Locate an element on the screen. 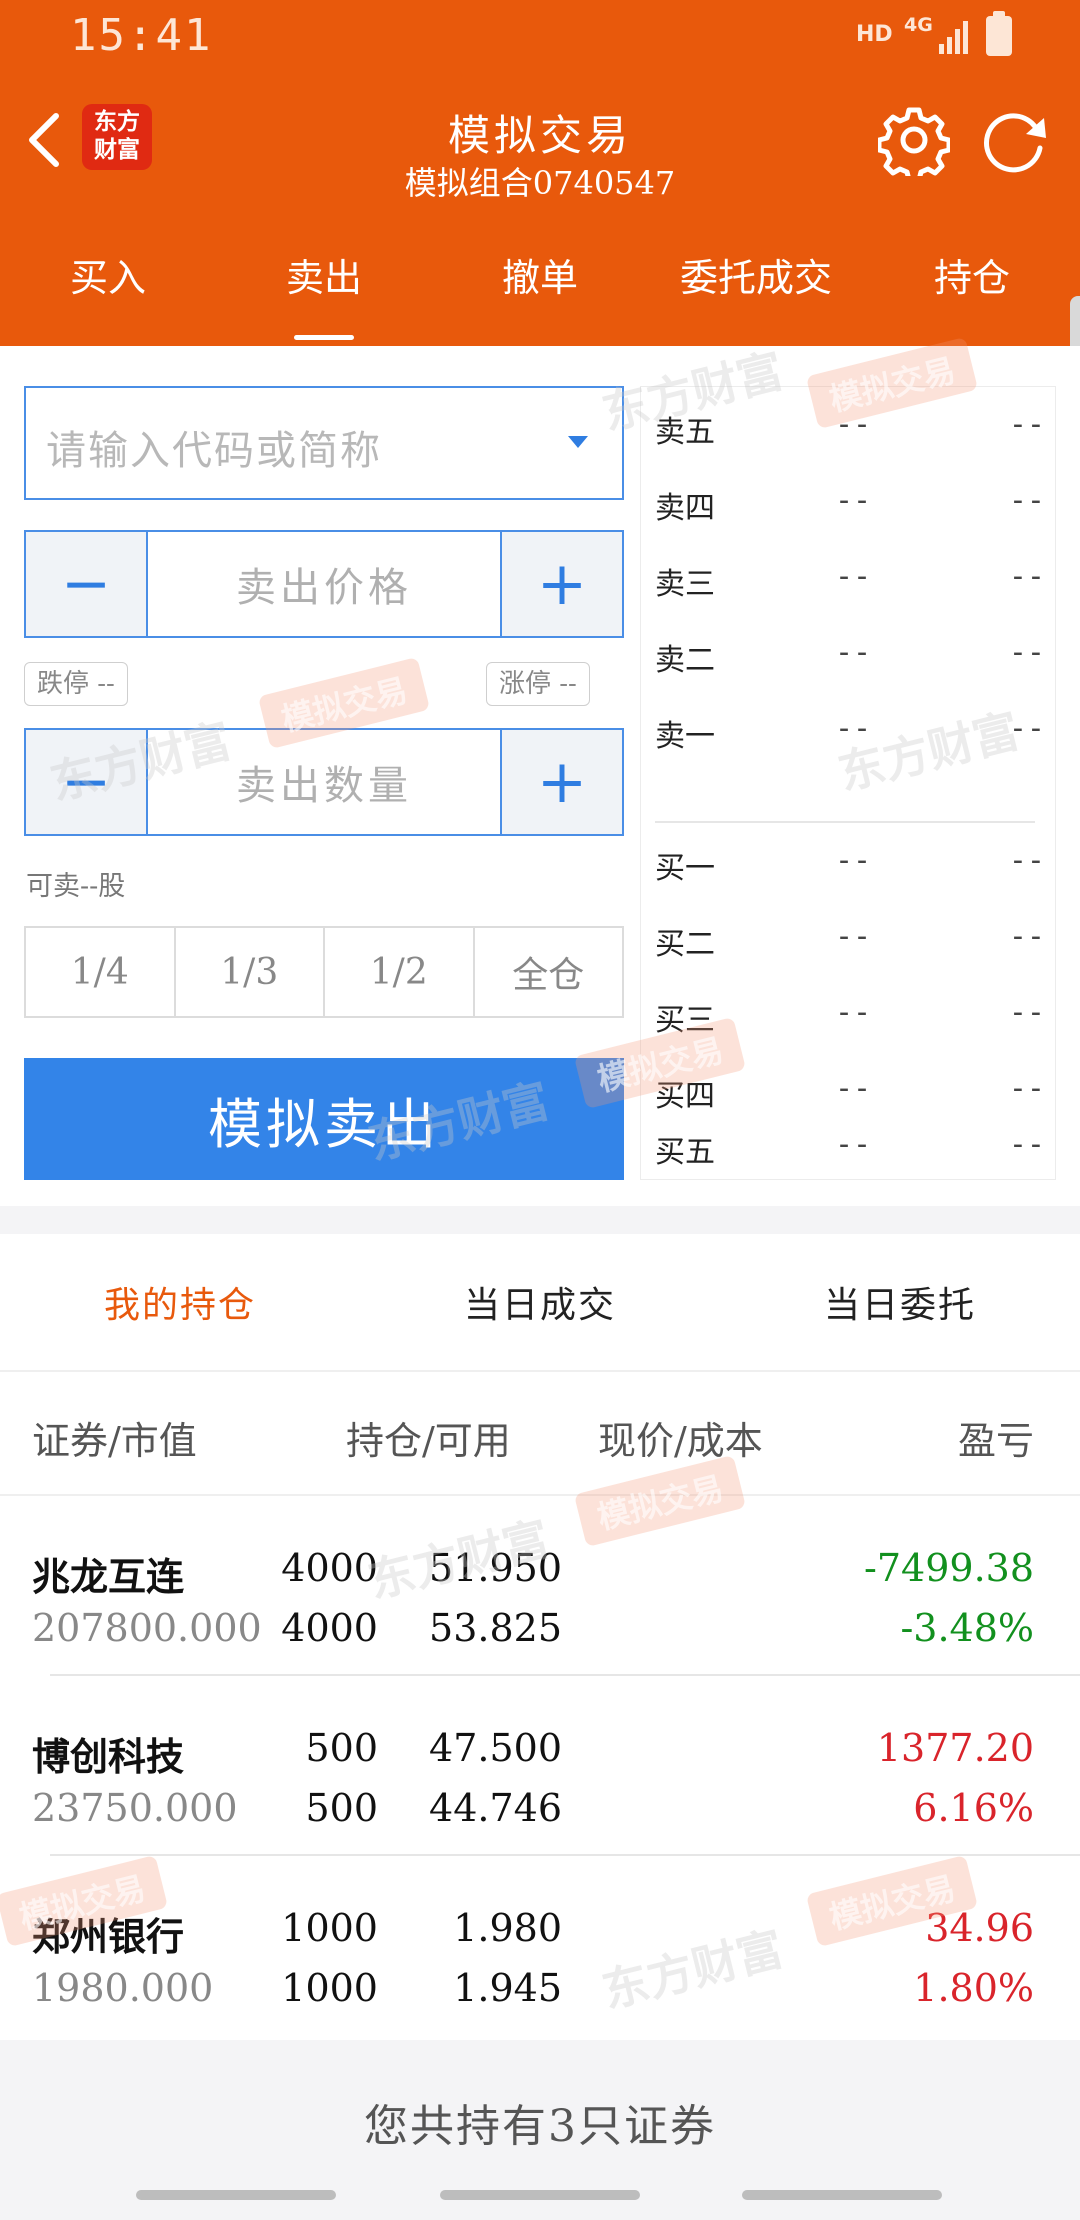  profit-loss-percent: 1.80% is located at coordinates (973, 1988).